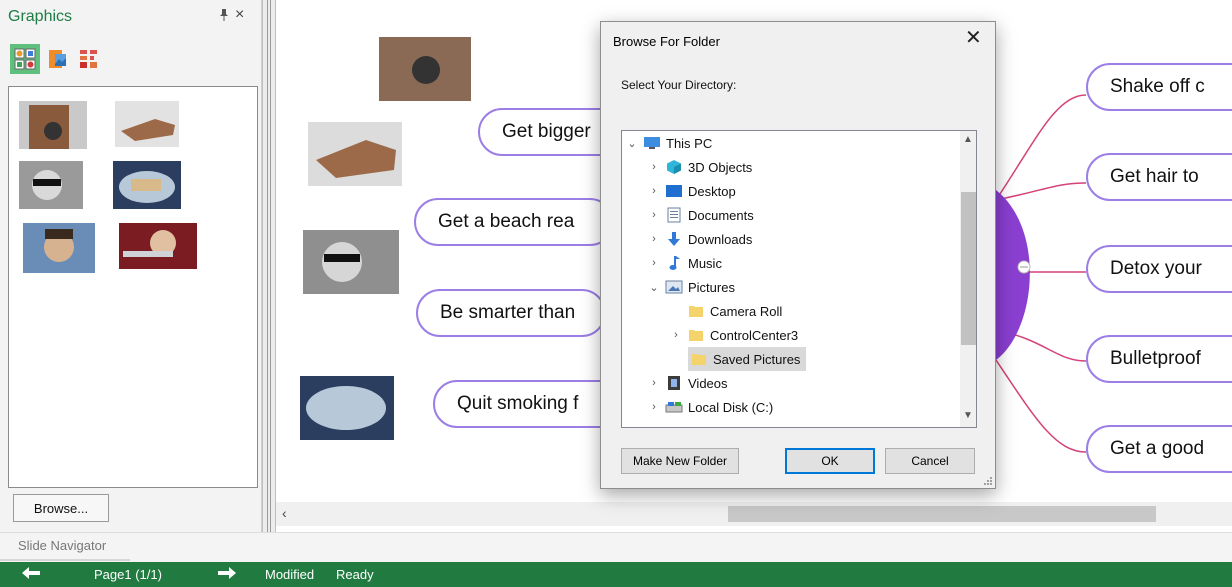 This screenshot has height=587, width=1232. I want to click on horizontal-scrollbar: ‹, so click(754, 514).